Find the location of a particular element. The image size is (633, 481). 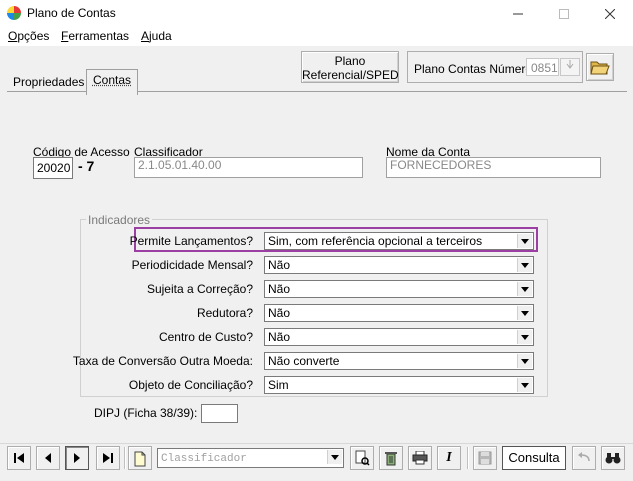

first-record-button is located at coordinates (19, 458).